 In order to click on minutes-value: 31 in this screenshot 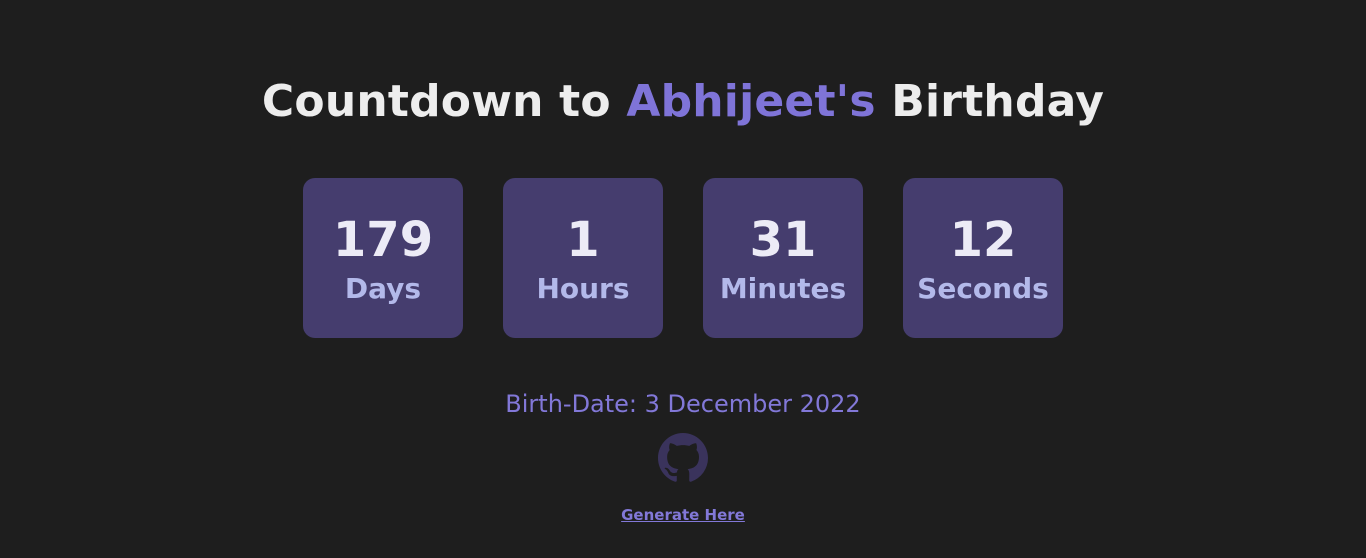, I will do `click(783, 240)`.